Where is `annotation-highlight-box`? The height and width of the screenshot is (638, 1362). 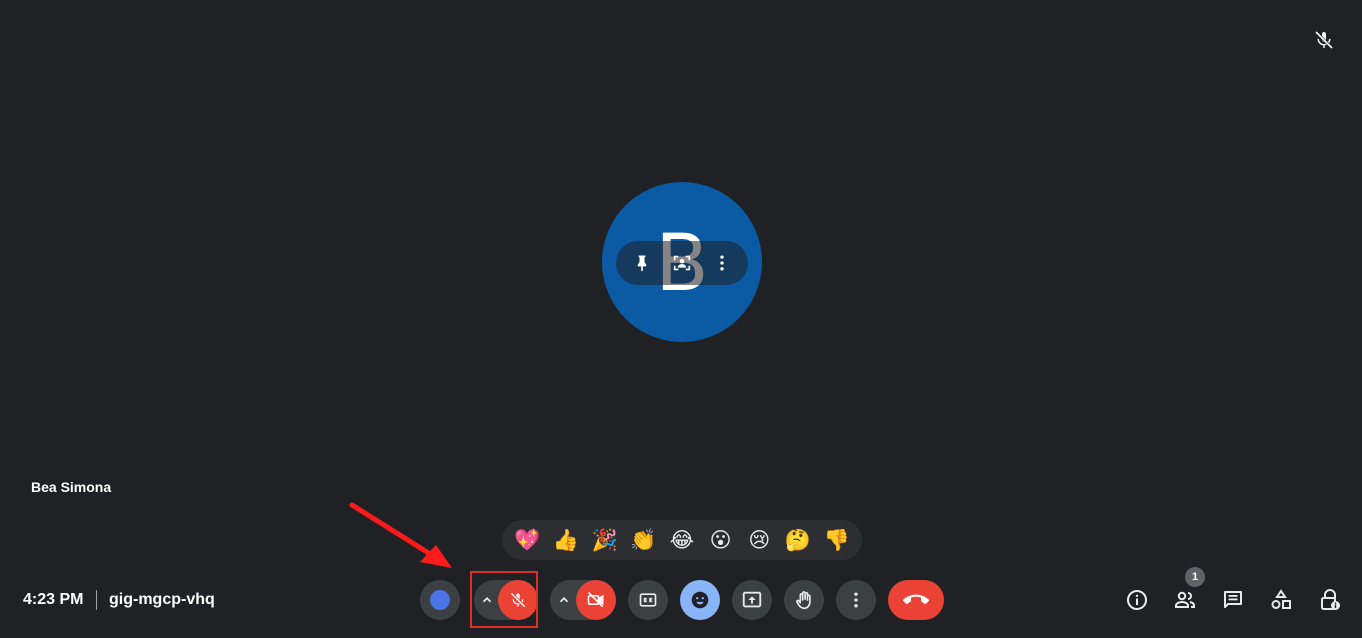 annotation-highlight-box is located at coordinates (504, 599).